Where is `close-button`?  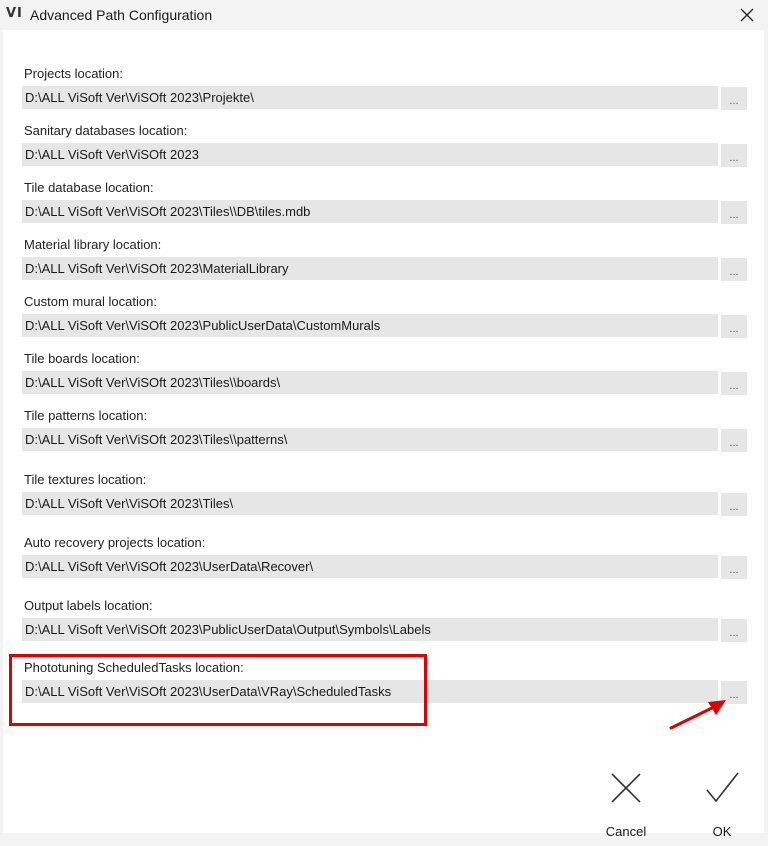
close-button is located at coordinates (747, 15).